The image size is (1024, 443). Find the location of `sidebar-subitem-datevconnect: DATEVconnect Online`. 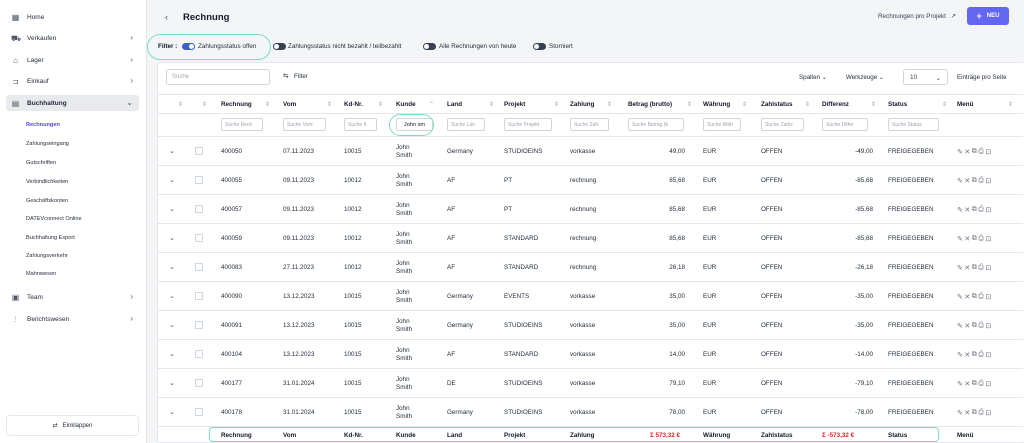

sidebar-subitem-datevconnect: DATEVconnect Online is located at coordinates (54, 219).